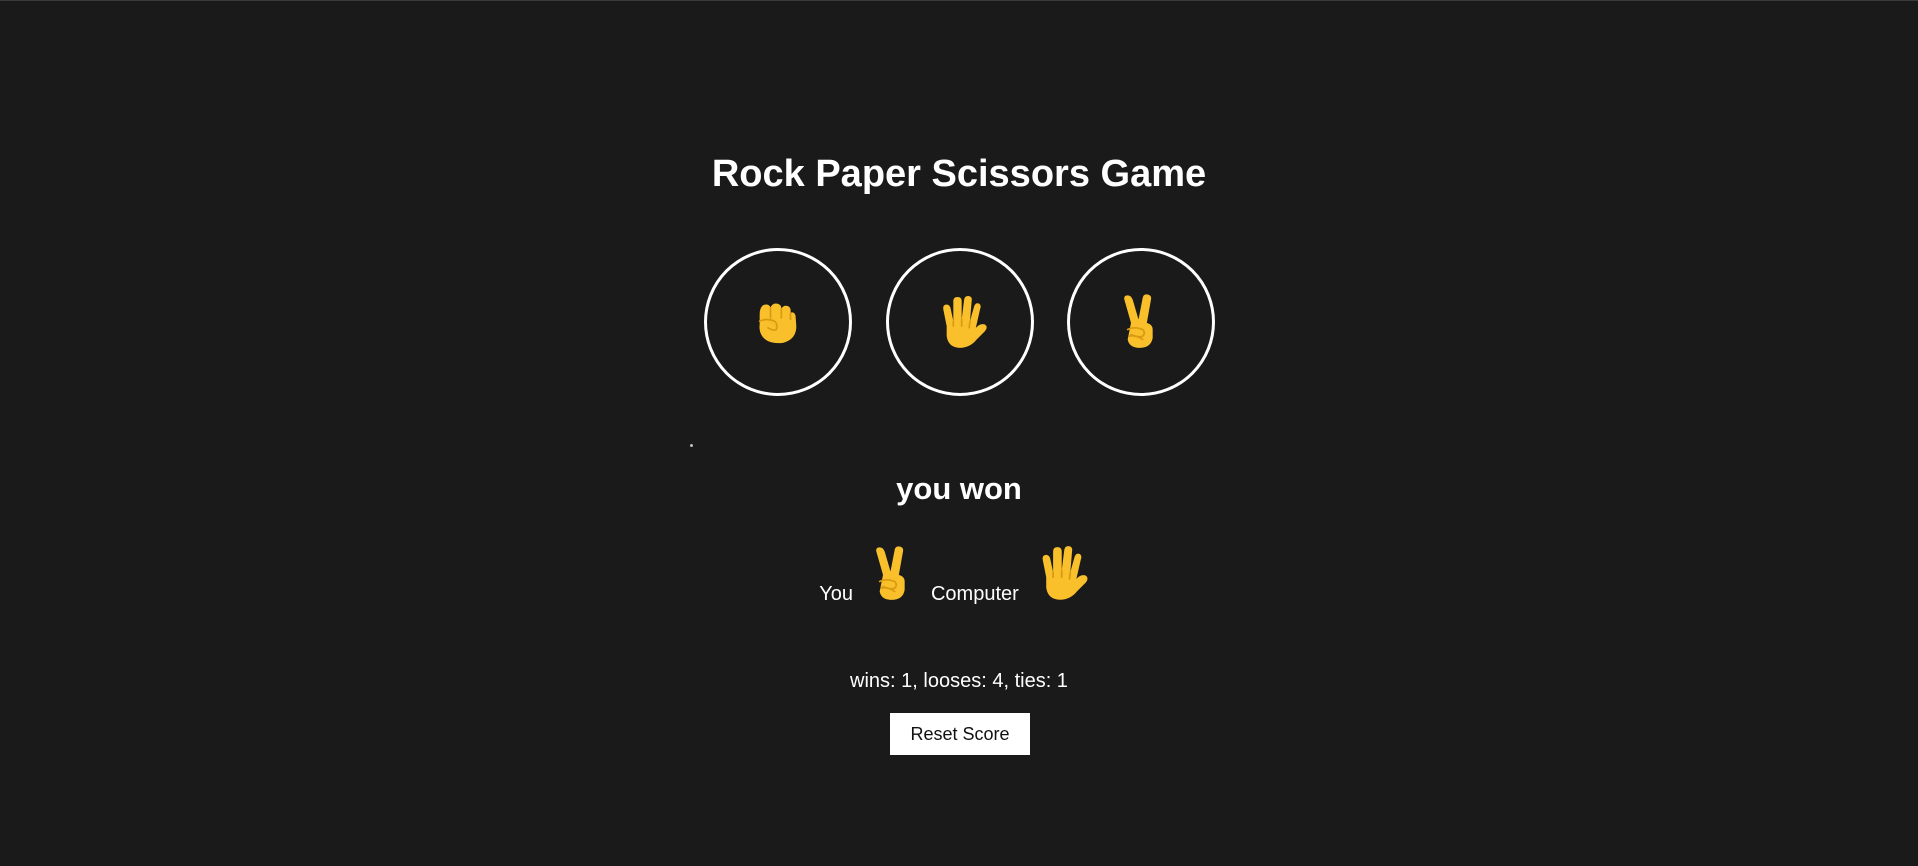 The image size is (1918, 866). I want to click on paper-button, so click(959, 322).